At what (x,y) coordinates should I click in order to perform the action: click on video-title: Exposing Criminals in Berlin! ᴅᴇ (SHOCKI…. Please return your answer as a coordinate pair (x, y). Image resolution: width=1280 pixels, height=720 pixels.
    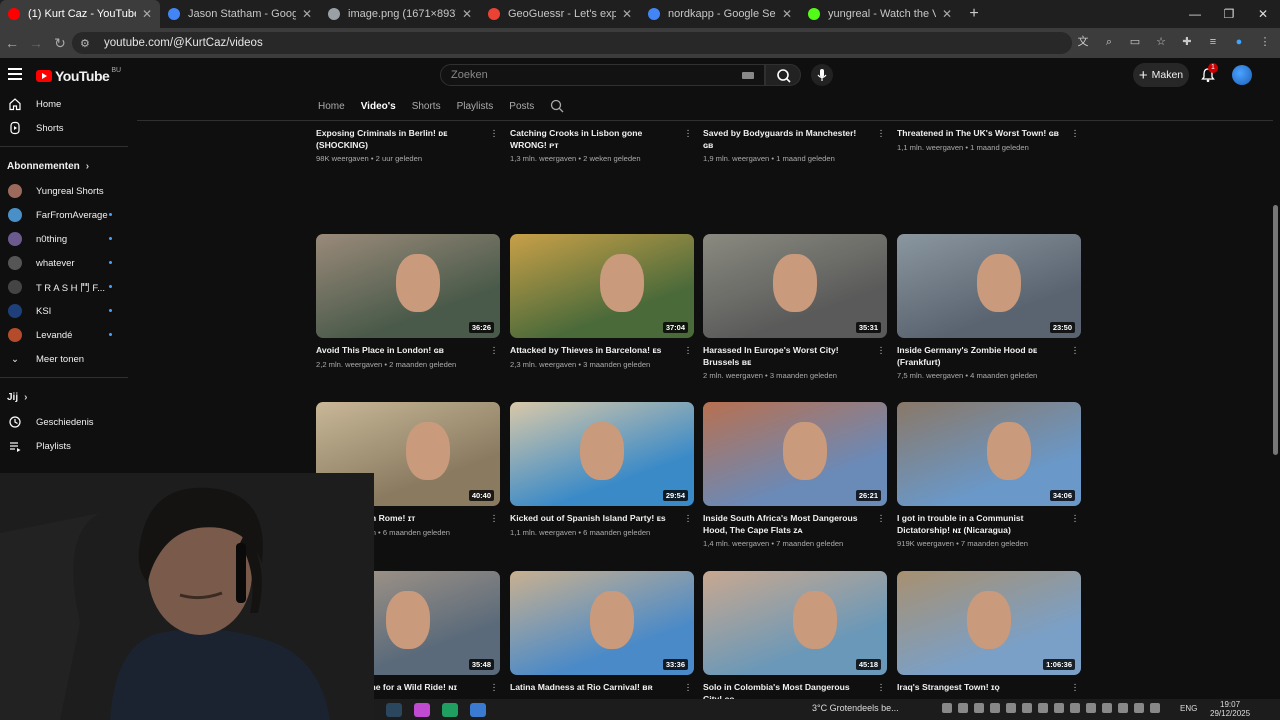
    Looking at the image, I should click on (408, 139).